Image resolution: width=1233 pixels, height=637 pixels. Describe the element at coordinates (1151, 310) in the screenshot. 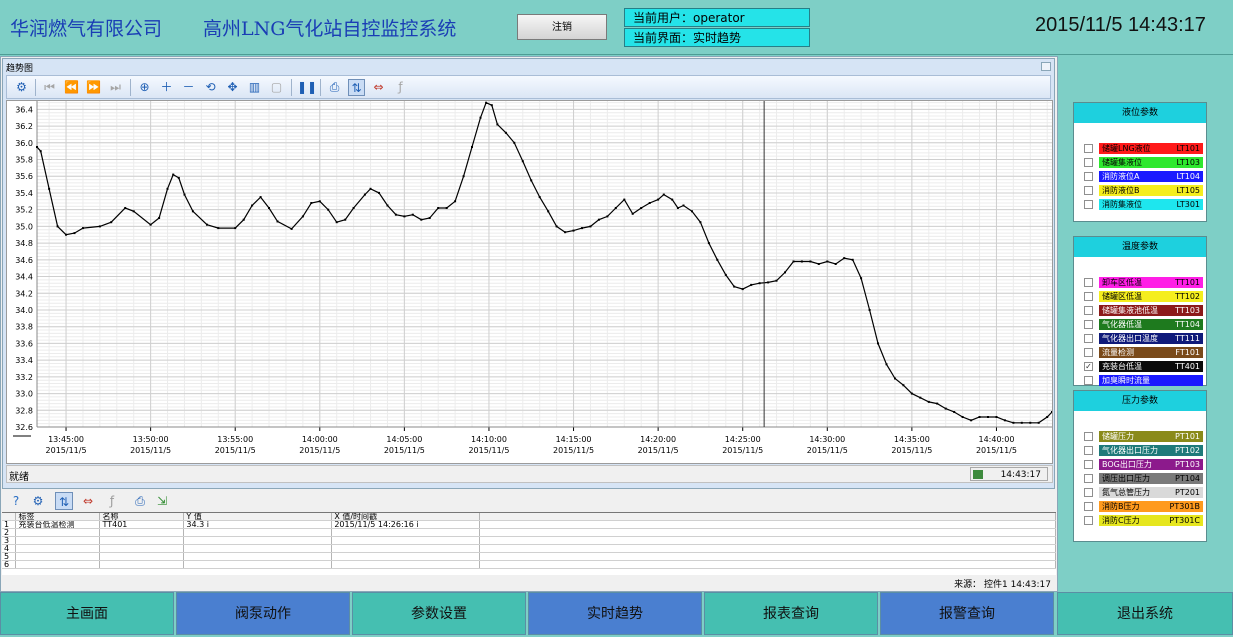

I see `param-tag: 储罐集液池低温 TT103` at that location.